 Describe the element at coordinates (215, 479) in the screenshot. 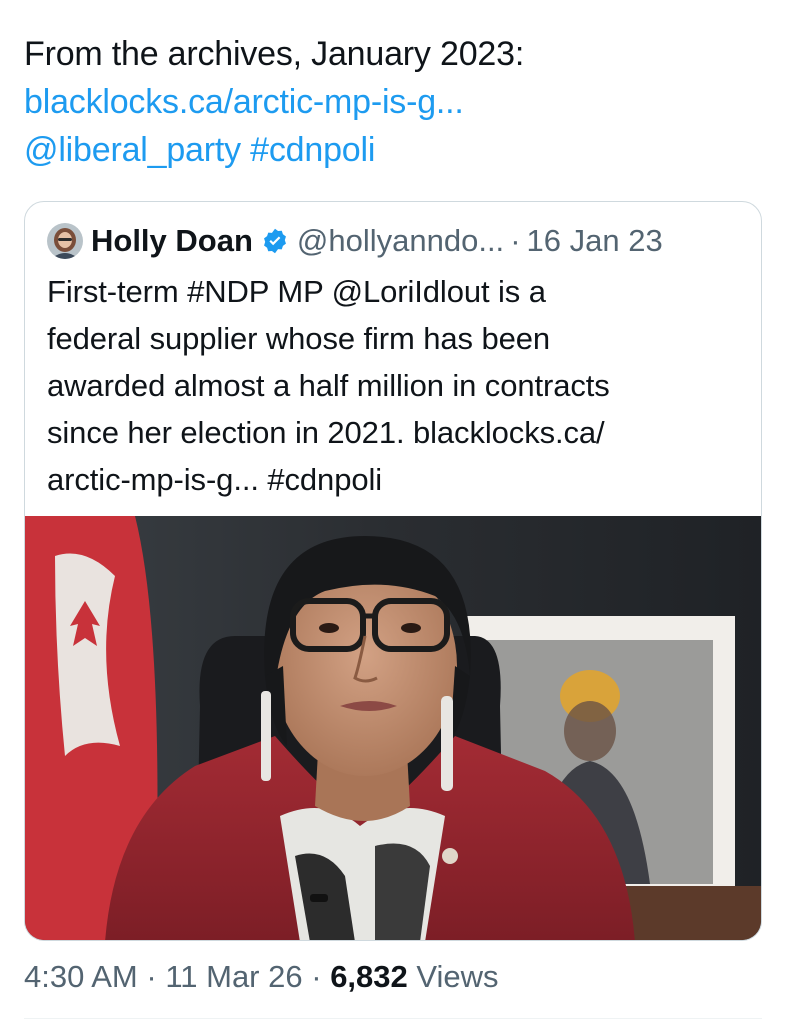

I see `quoted-text-line: arctic-mp-is-g... #cdnpoli` at that location.